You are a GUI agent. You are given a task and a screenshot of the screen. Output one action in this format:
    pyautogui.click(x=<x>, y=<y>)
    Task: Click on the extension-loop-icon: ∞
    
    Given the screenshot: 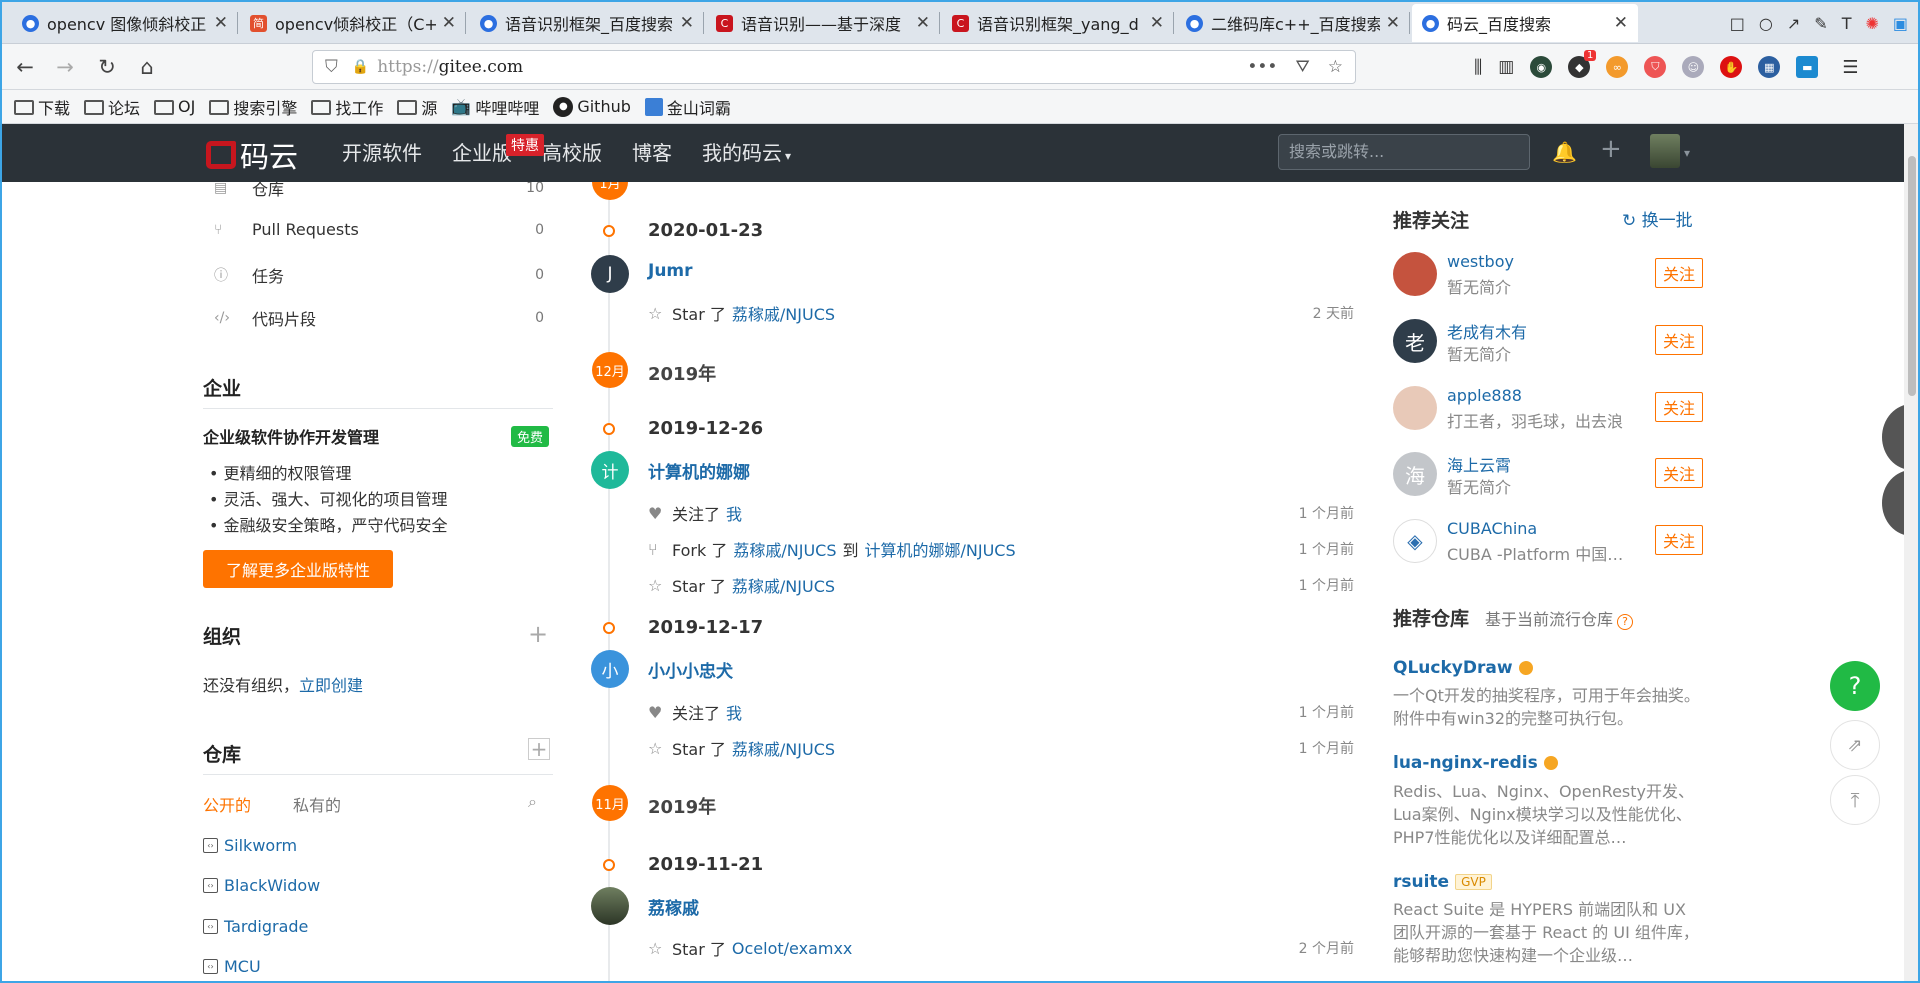 What is the action you would take?
    pyautogui.click(x=1617, y=67)
    